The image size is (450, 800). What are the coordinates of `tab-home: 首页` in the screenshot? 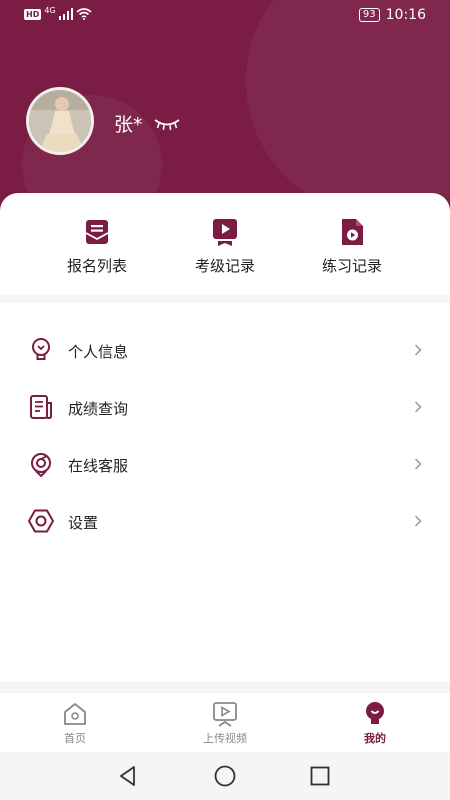 It's located at (75, 723).